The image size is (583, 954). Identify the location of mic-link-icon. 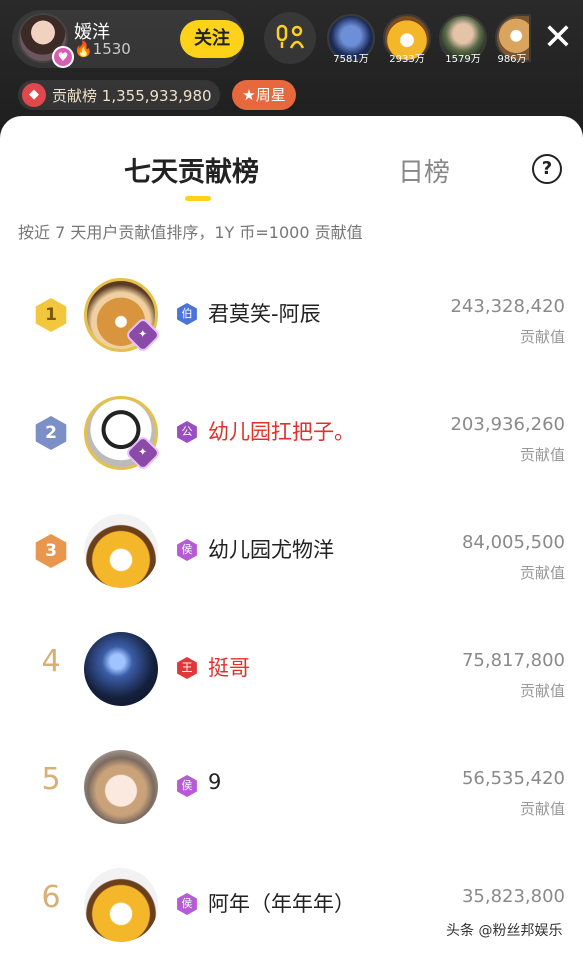
(290, 38).